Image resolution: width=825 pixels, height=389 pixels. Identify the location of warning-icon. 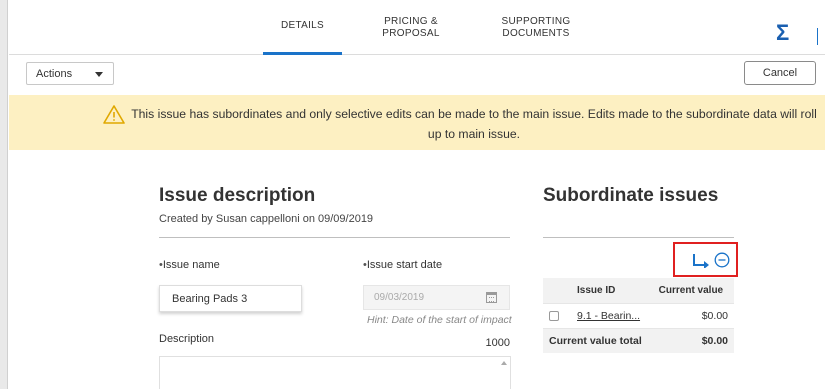
(114, 114).